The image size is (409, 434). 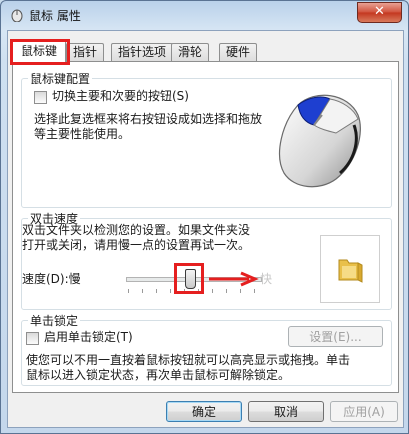 What do you see at coordinates (189, 278) in the screenshot?
I see `slider-highlight-box` at bounding box center [189, 278].